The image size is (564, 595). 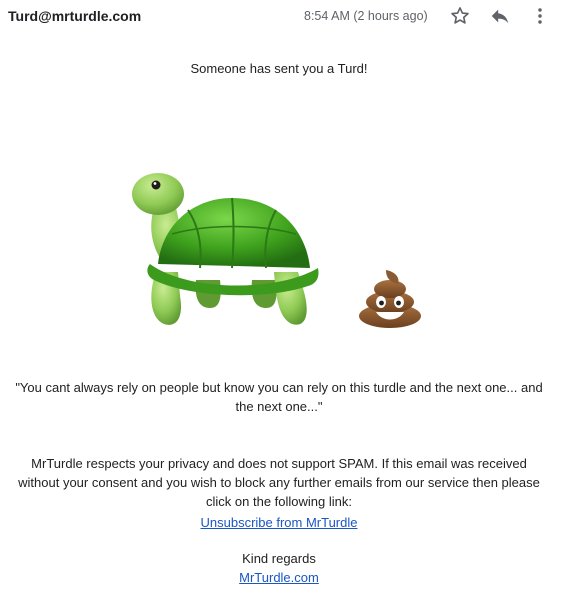 What do you see at coordinates (279, 558) in the screenshot?
I see `closing-text: Kind regards` at bounding box center [279, 558].